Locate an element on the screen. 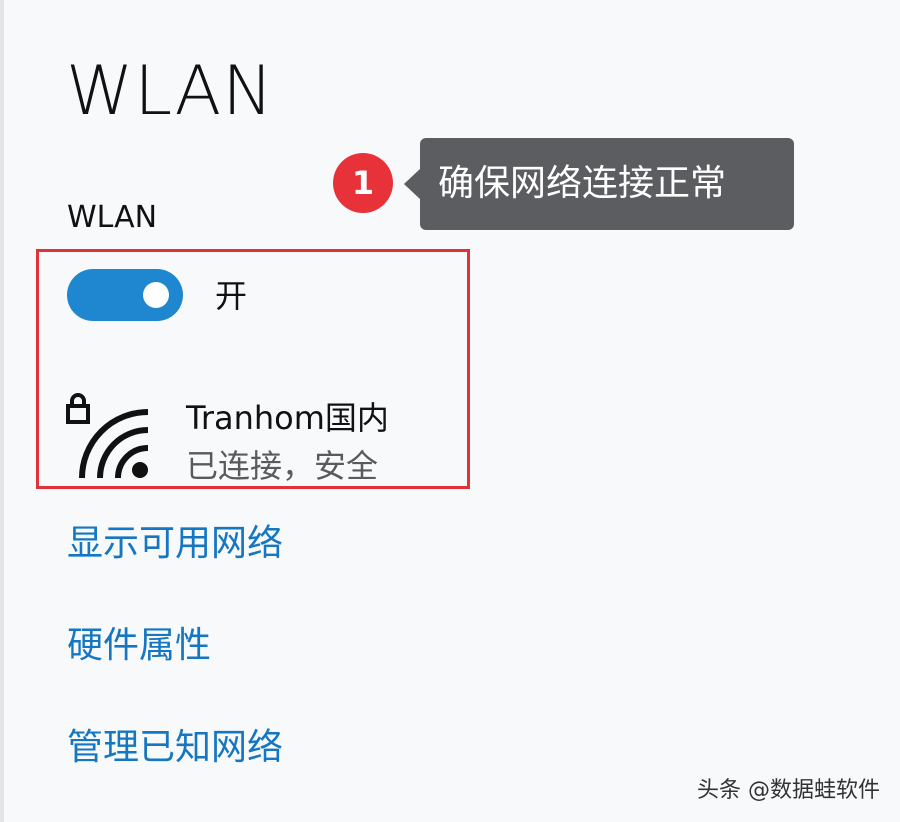 The image size is (900, 822). page-title: WLAN is located at coordinates (170, 91).